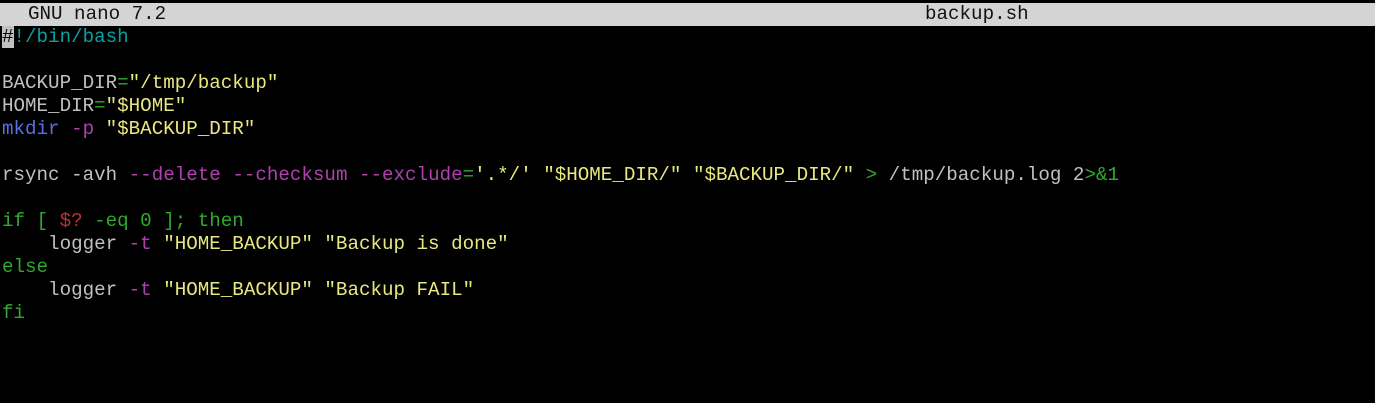 This screenshot has height=403, width=1375. Describe the element at coordinates (688, 37) in the screenshot. I see `code-line: #!/bin/bash` at that location.